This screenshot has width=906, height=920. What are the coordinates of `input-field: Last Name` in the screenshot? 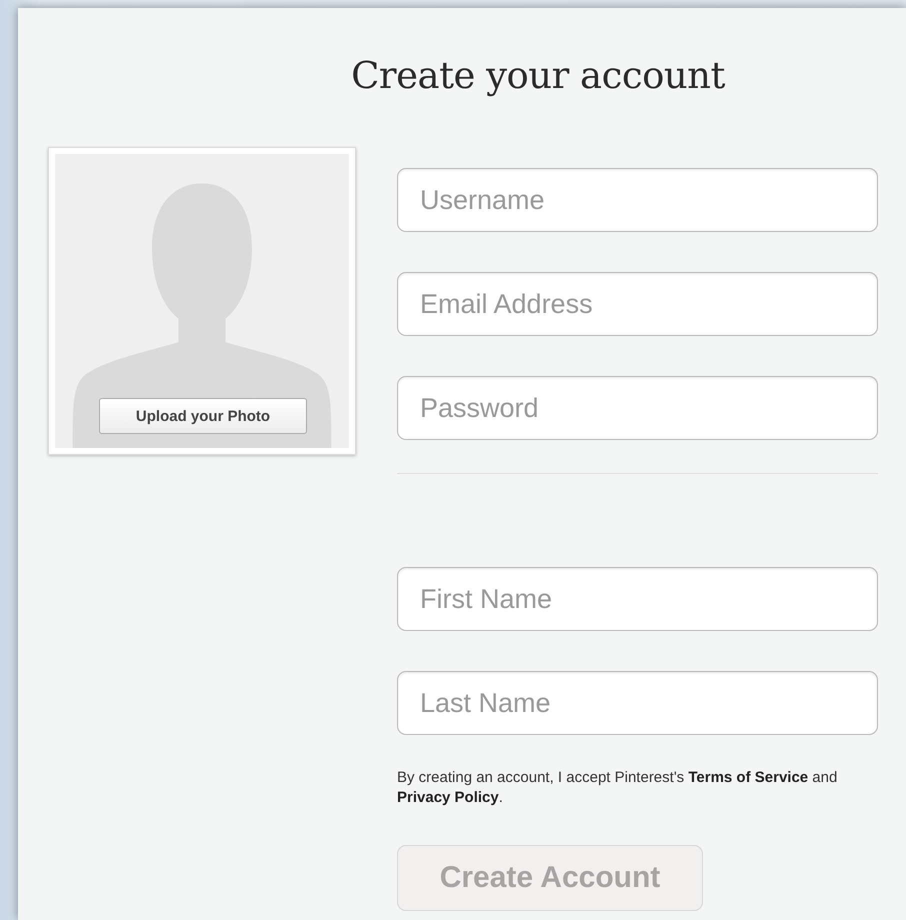 It's located at (637, 703).